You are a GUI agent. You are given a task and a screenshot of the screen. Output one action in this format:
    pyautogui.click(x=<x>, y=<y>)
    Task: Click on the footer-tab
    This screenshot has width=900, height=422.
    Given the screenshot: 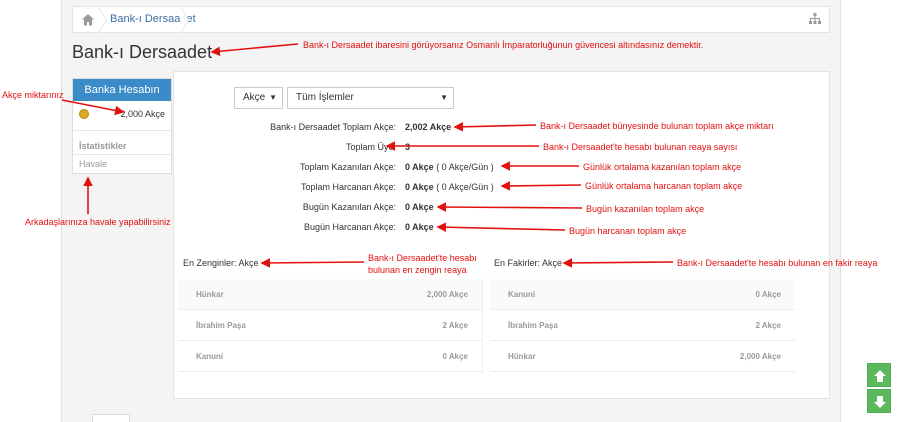 What is the action you would take?
    pyautogui.click(x=111, y=418)
    